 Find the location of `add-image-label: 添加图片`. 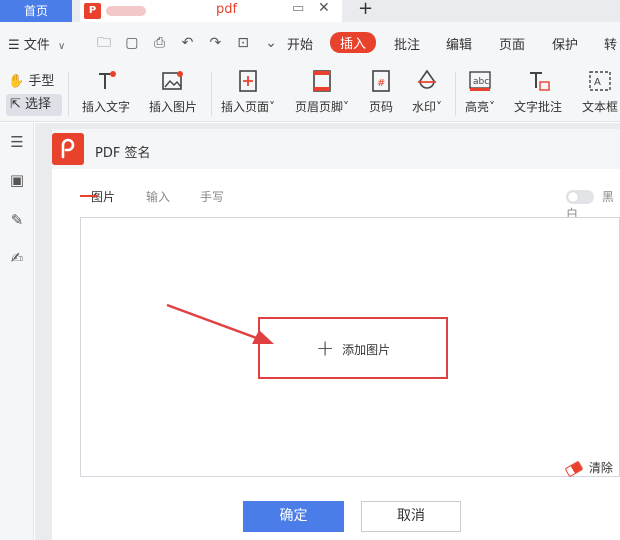

add-image-label: 添加图片 is located at coordinates (366, 349).